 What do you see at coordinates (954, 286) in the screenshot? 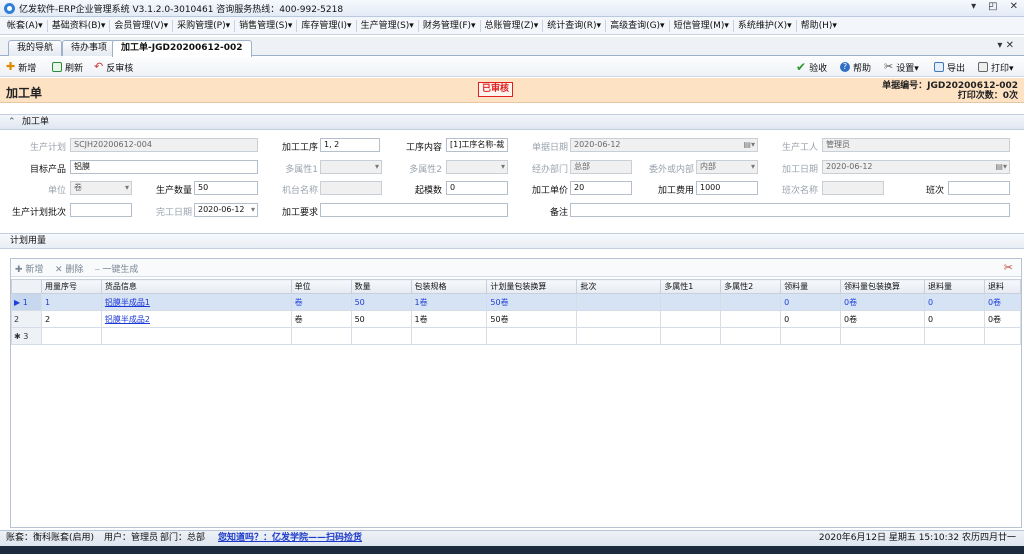
I see `col-header: 退料量` at bounding box center [954, 286].